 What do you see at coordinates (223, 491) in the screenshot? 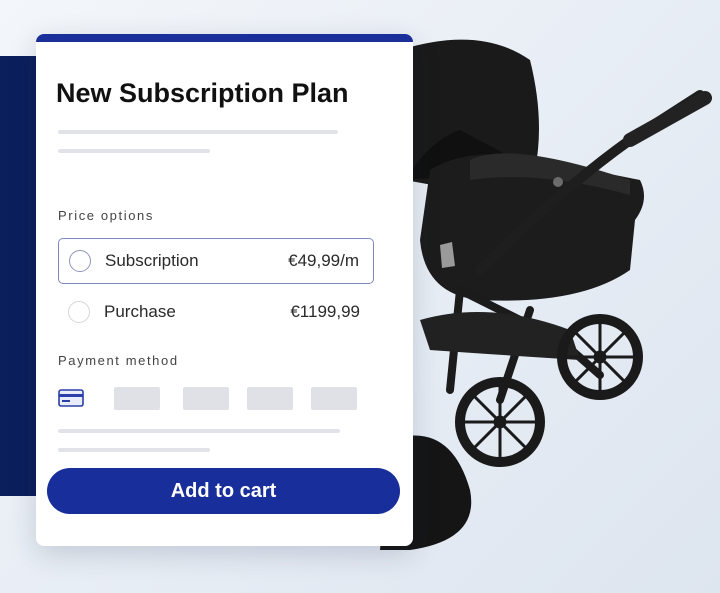
I see `add-to-cart-button: Add to cart` at bounding box center [223, 491].